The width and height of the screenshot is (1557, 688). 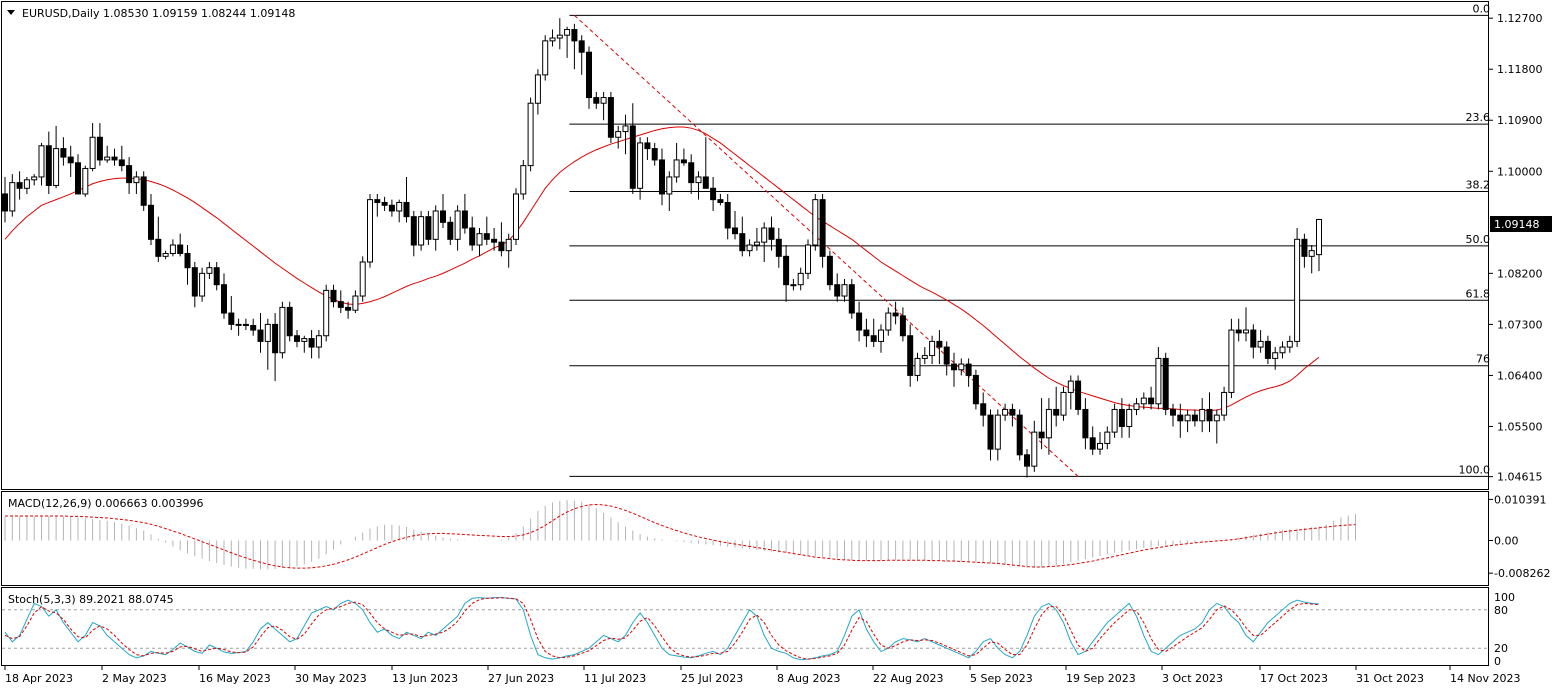 What do you see at coordinates (1501, 648) in the screenshot?
I see `stoch-tick-label: 20` at bounding box center [1501, 648].